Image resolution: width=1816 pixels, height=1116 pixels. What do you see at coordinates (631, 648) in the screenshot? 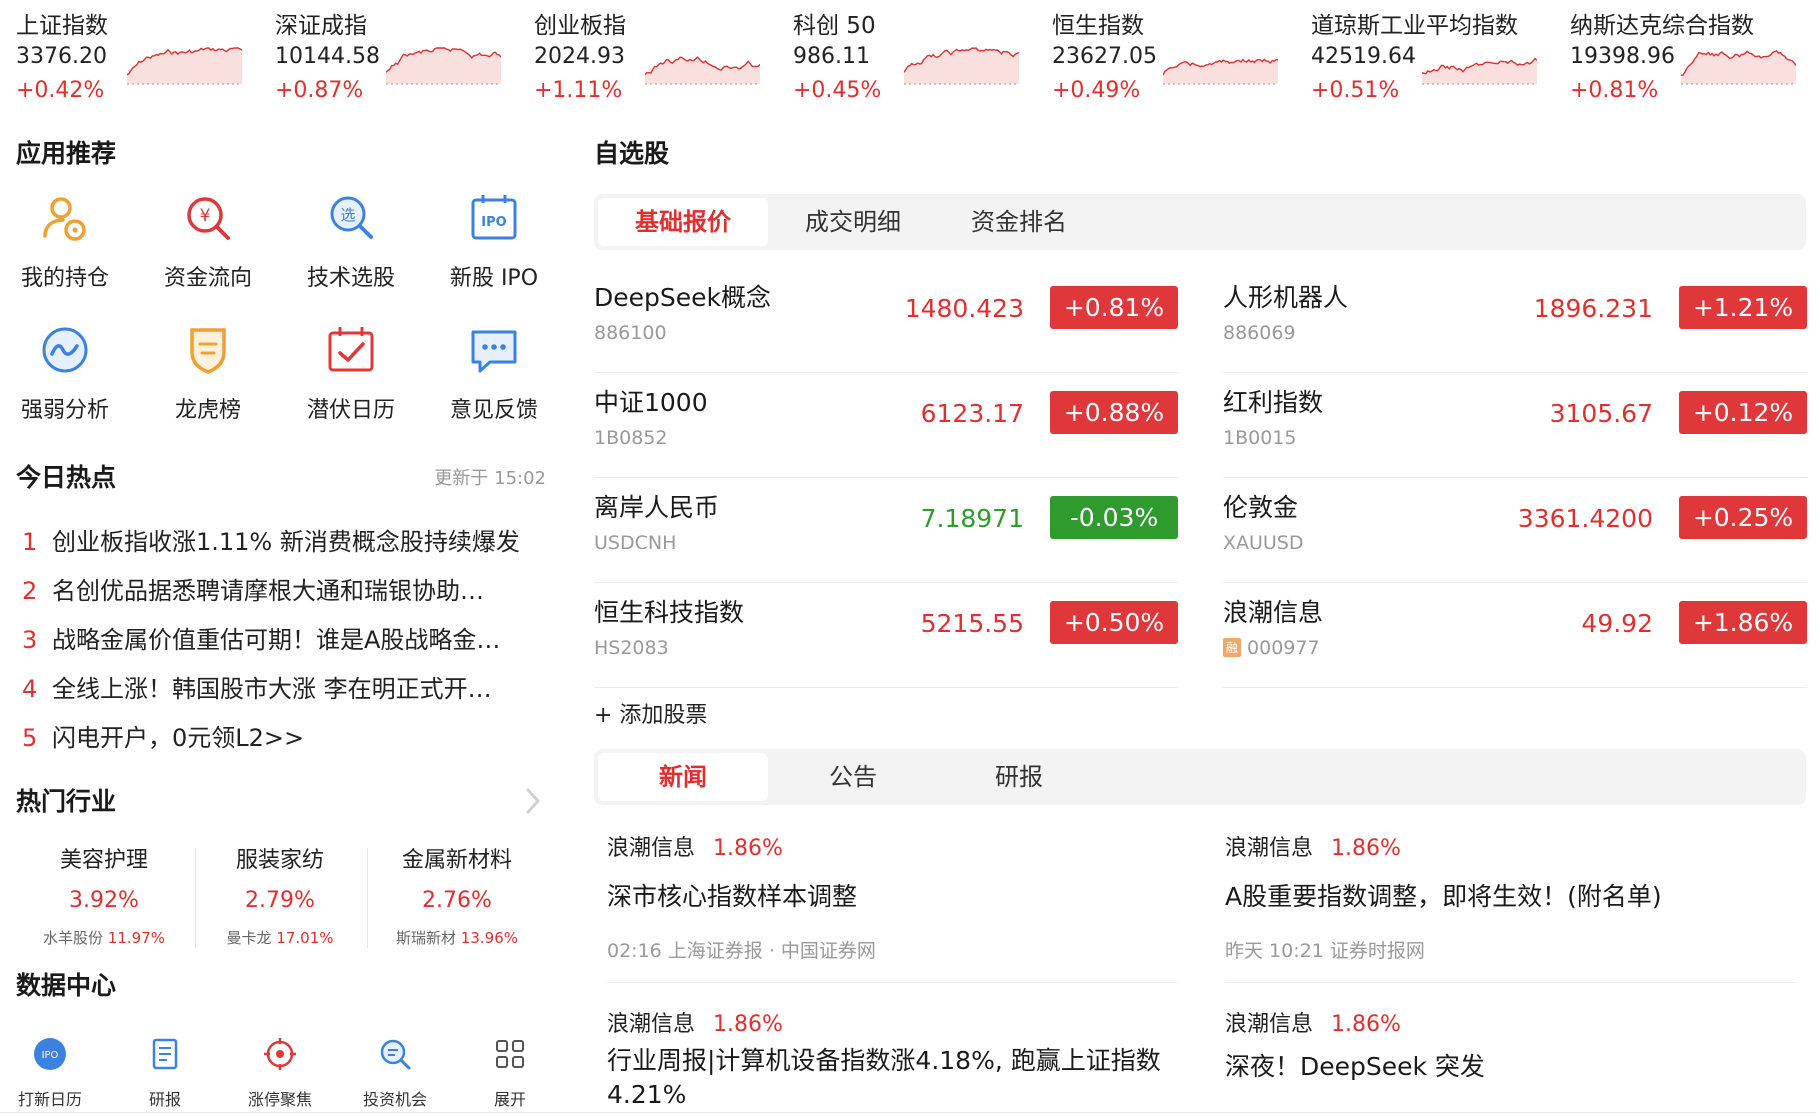
I see `stock-code: HS2083` at bounding box center [631, 648].